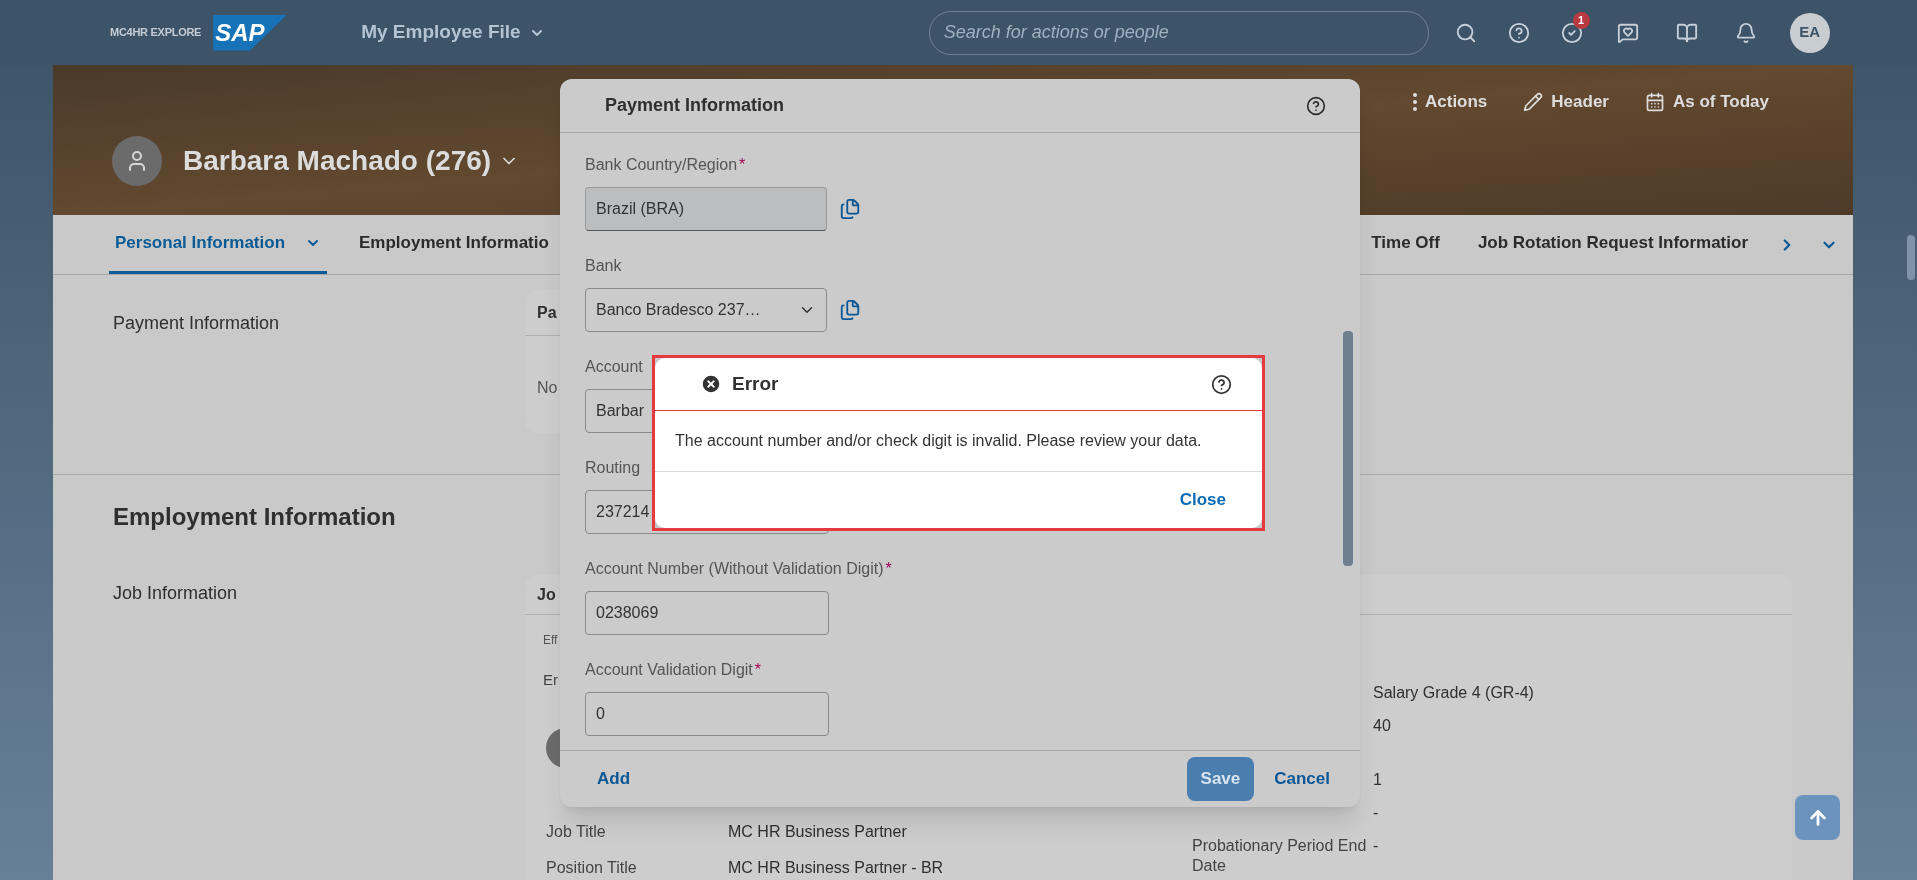 The height and width of the screenshot is (880, 1917). Describe the element at coordinates (1809, 32) in the screenshot. I see `user-avatar: EA` at that location.